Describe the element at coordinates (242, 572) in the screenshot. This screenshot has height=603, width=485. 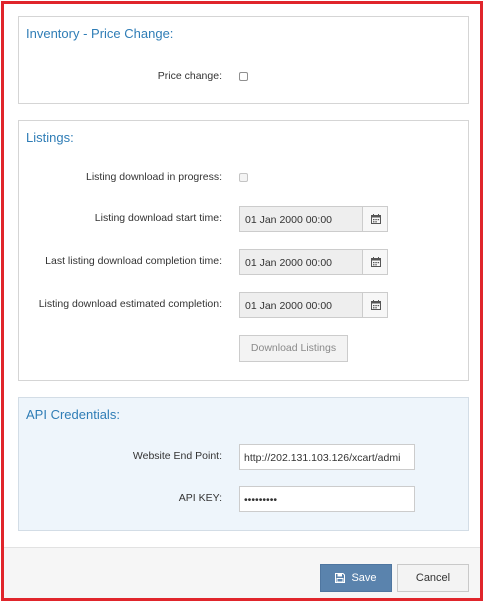
I see `dialog-footer: Save Cancel` at that location.